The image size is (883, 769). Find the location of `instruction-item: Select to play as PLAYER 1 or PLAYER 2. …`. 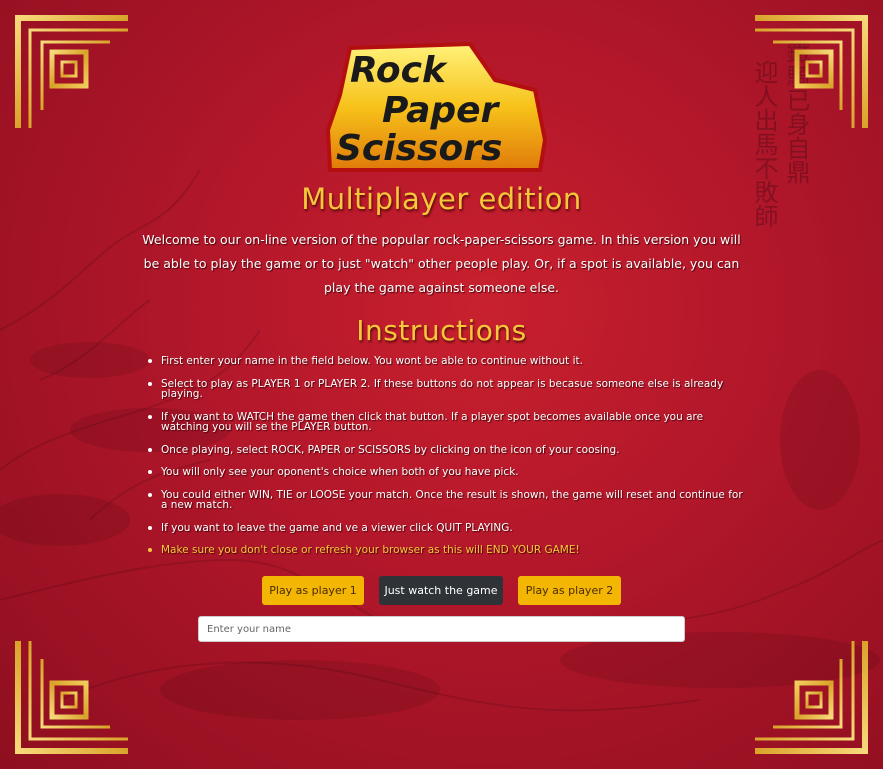

instruction-item: Select to play as PLAYER 1 or PLAYER 2. … is located at coordinates (449, 389).